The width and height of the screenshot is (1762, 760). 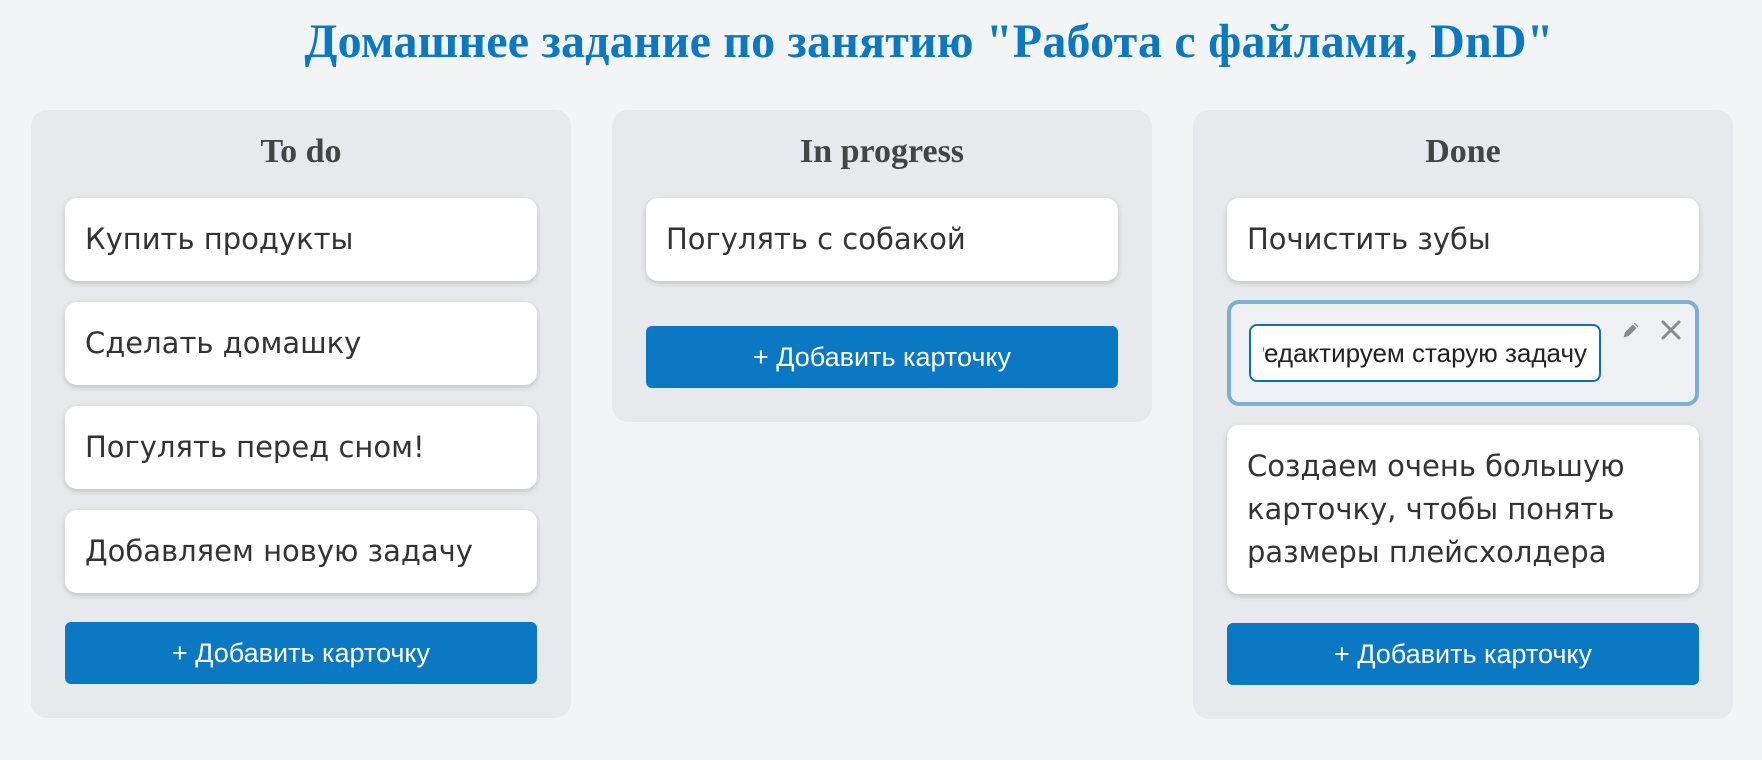 I want to click on task-card-editing, so click(x=1463, y=353).